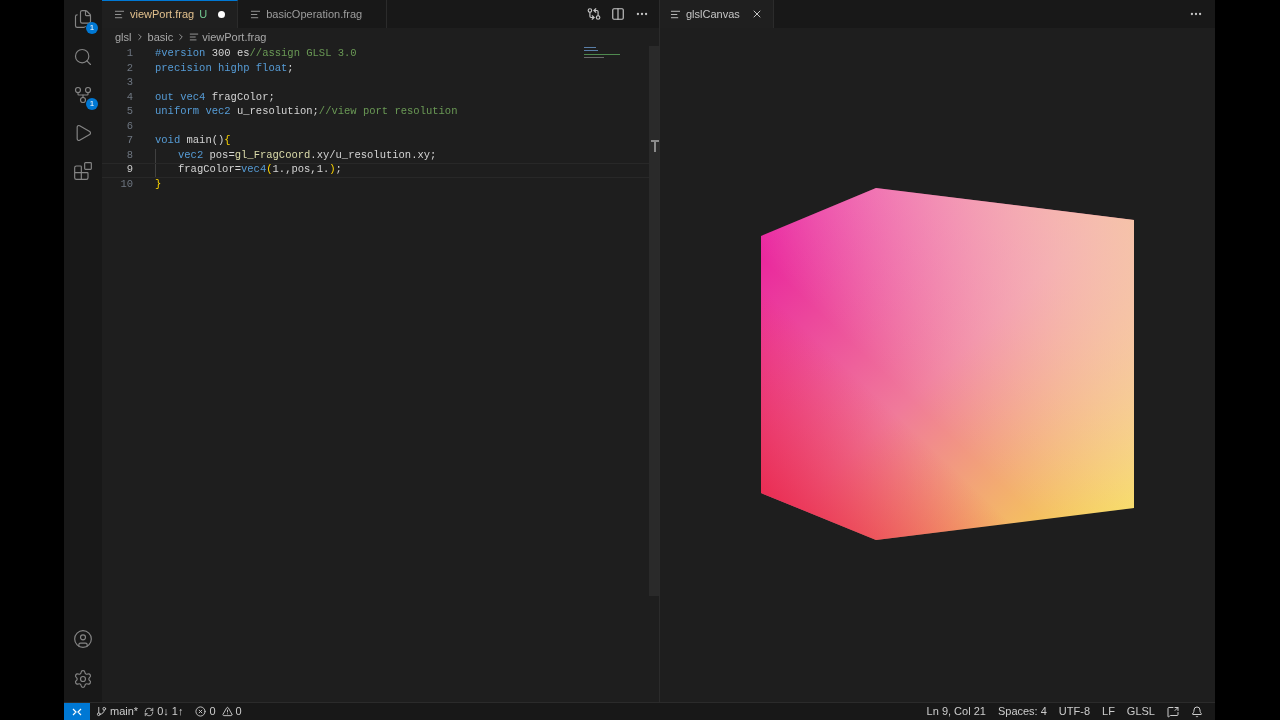  What do you see at coordinates (227, 711) in the screenshot?
I see `warning-icon` at bounding box center [227, 711].